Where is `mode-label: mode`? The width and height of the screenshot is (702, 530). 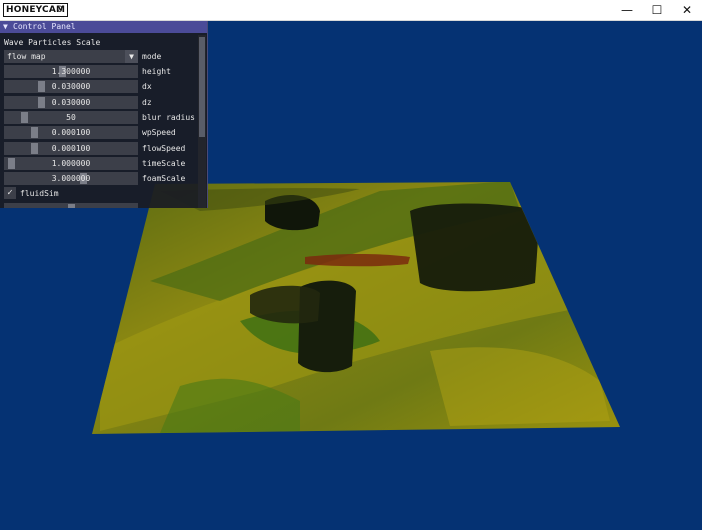 mode-label: mode is located at coordinates (152, 56).